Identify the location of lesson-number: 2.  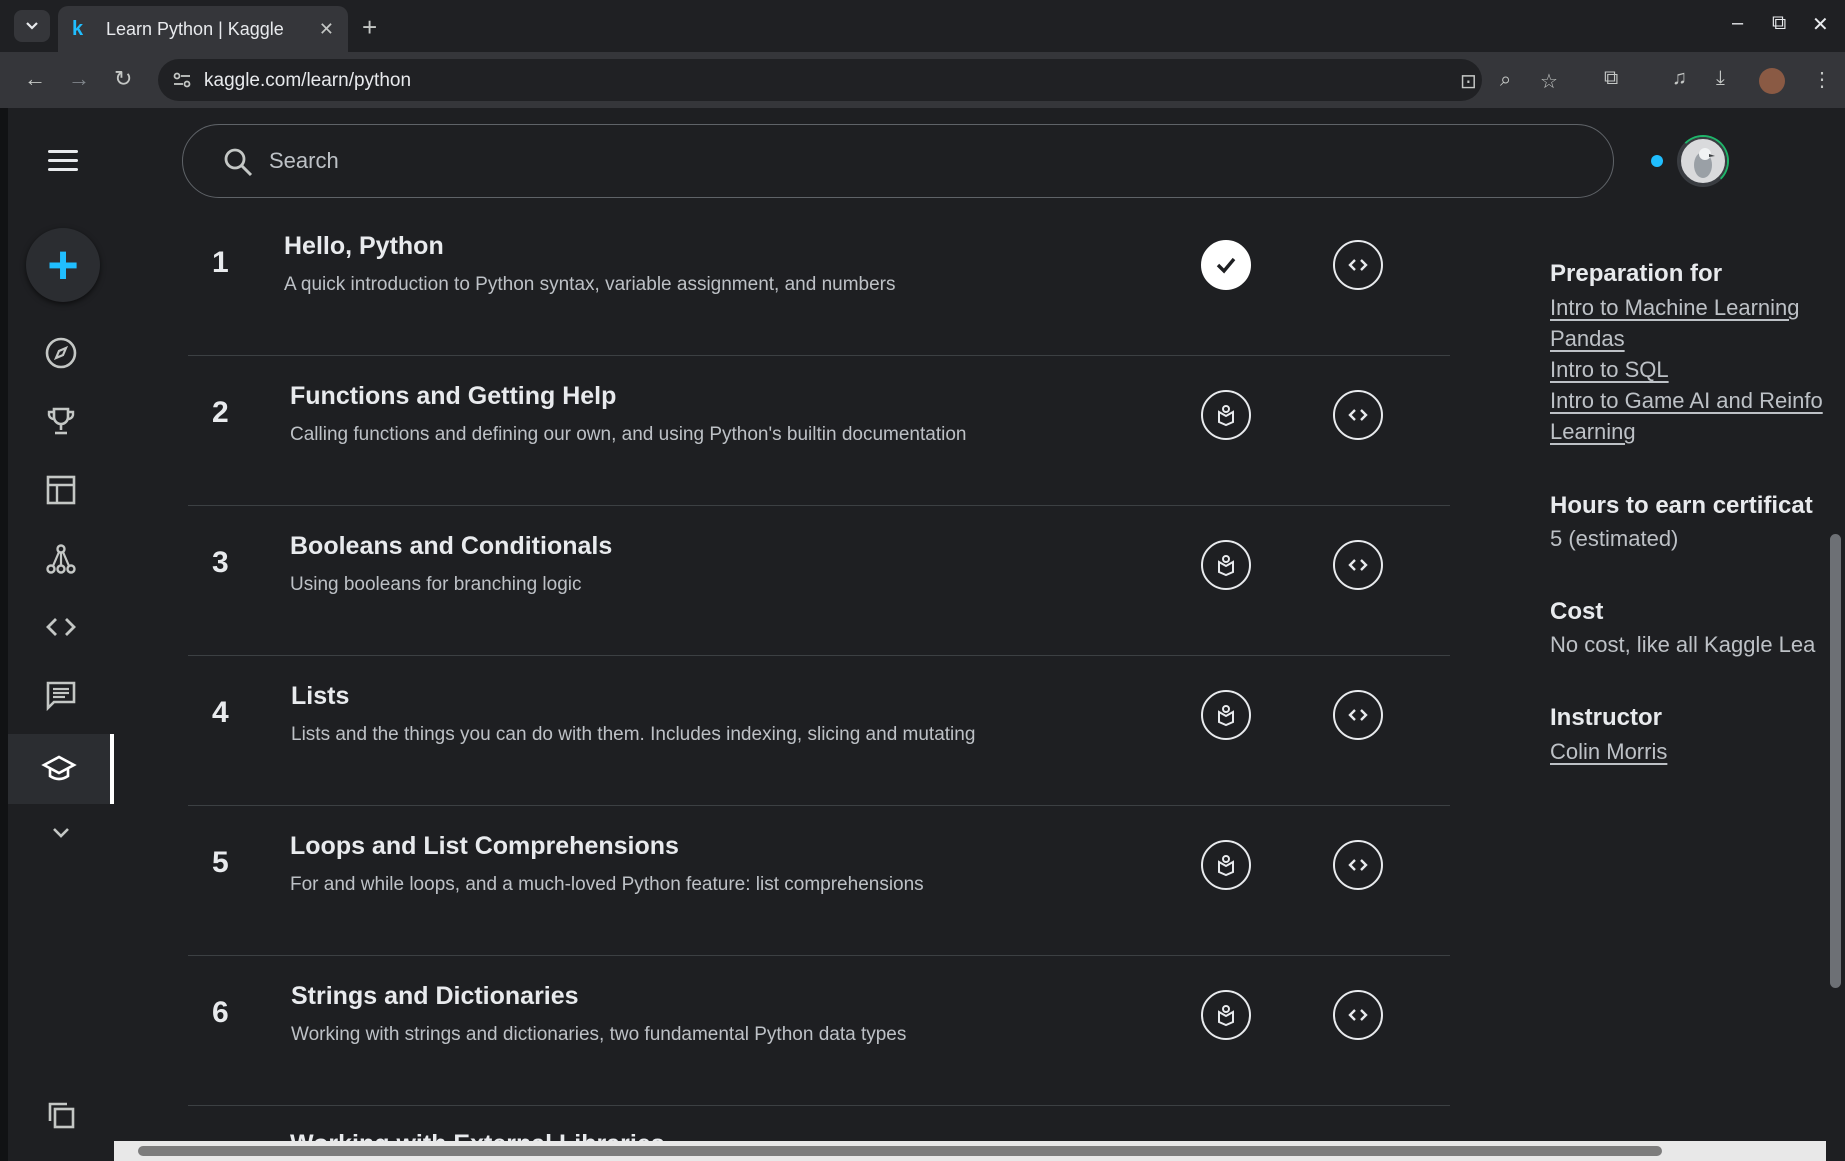
(220, 412).